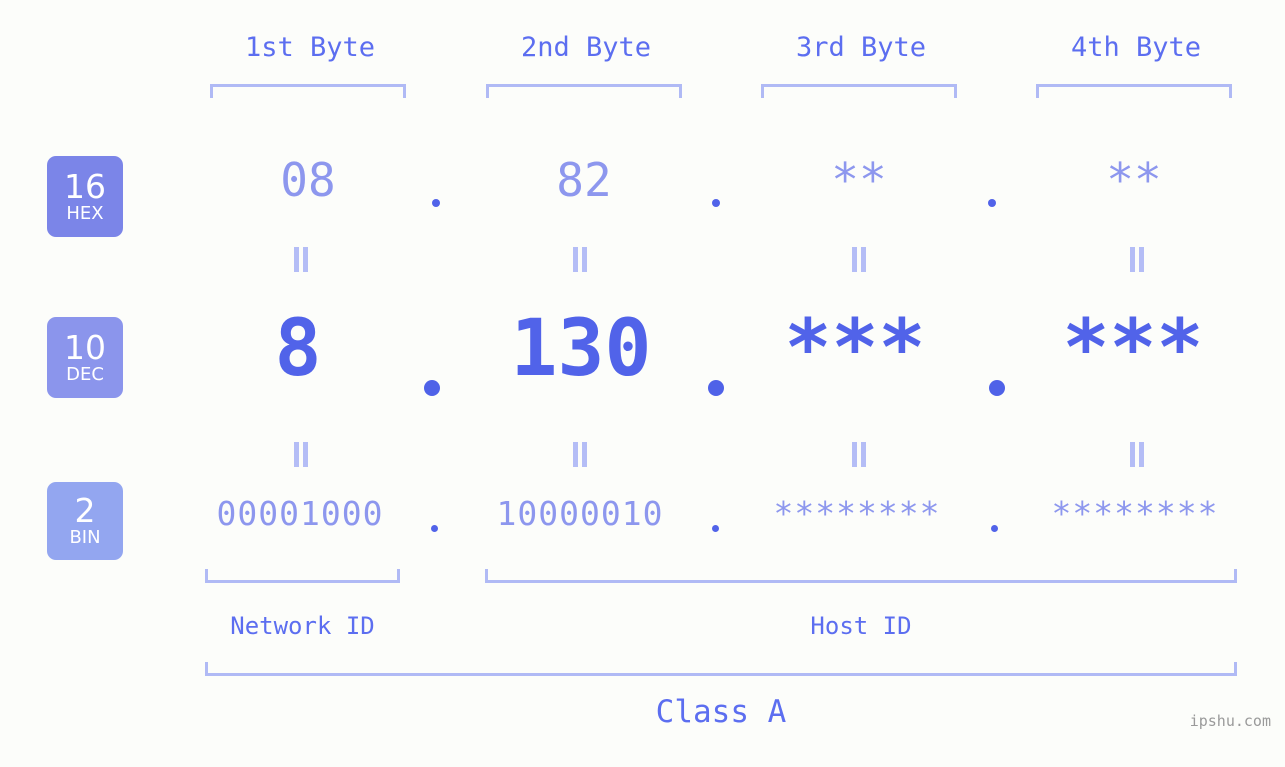 This screenshot has width=1285, height=767. What do you see at coordinates (300, 513) in the screenshot?
I see `bin-byte-1: 00001000` at bounding box center [300, 513].